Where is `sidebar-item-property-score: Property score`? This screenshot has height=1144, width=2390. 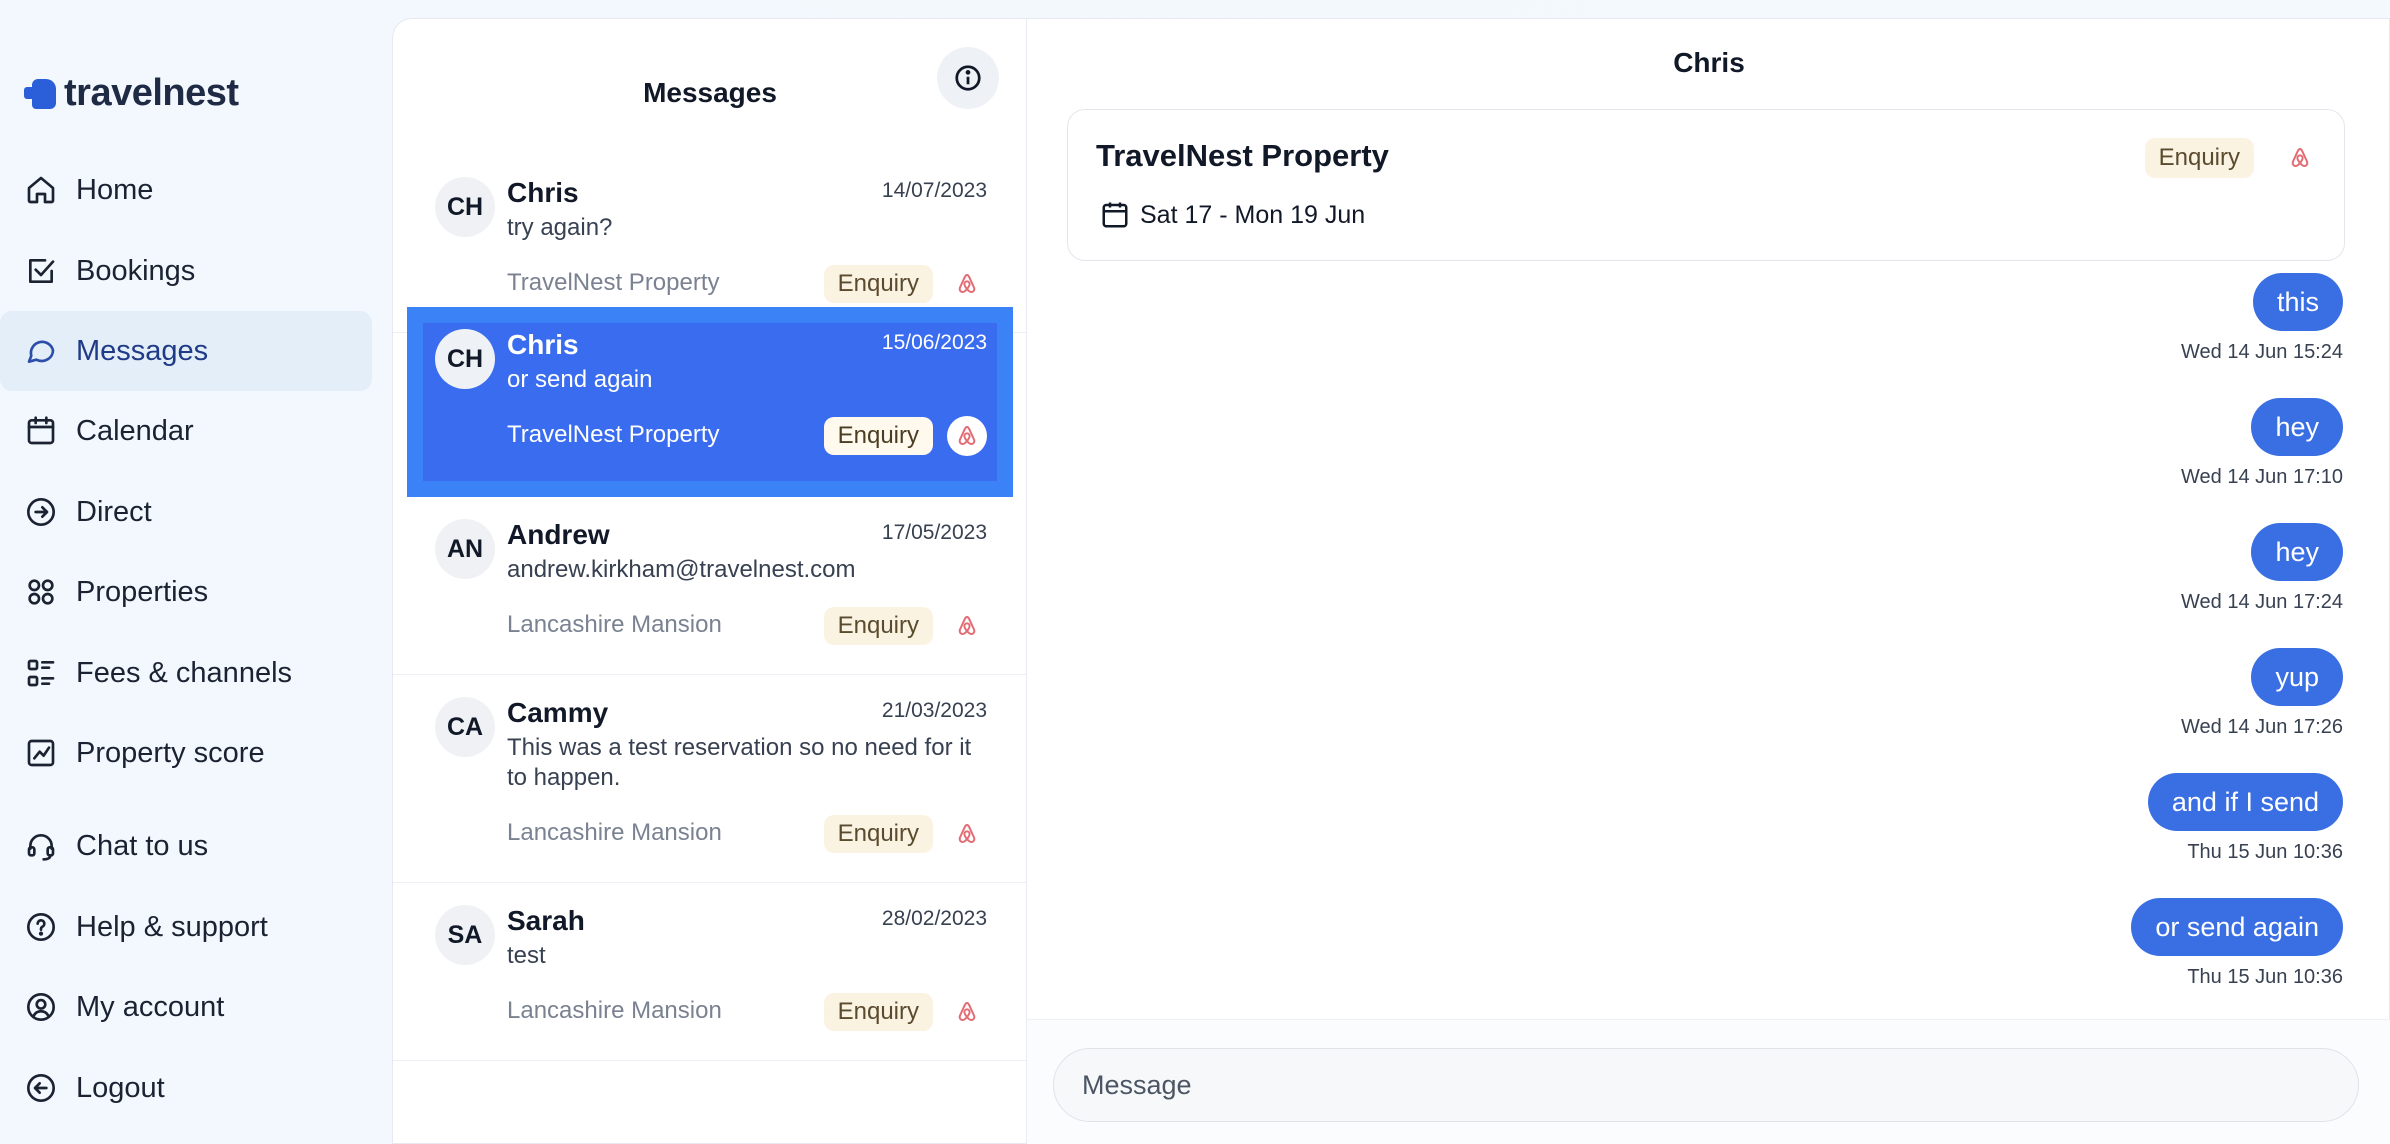 sidebar-item-property-score: Property score is located at coordinates (186, 753).